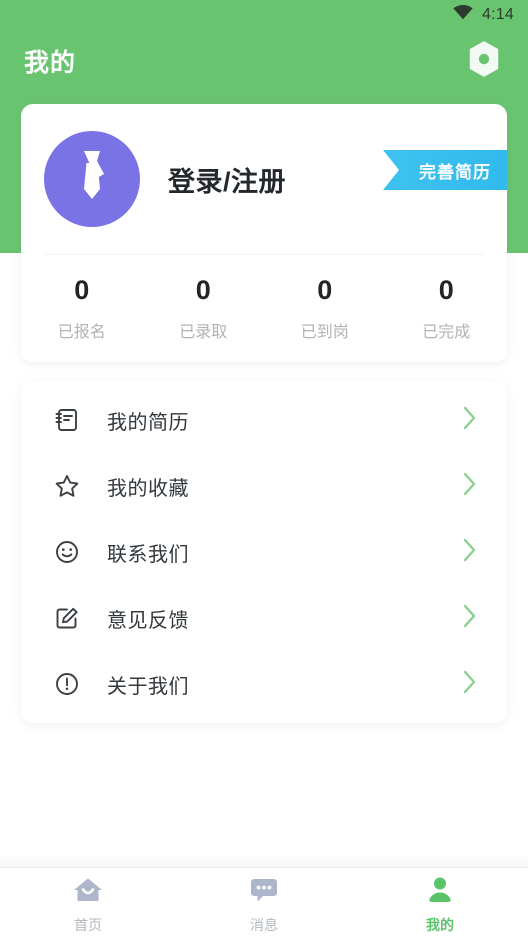  I want to click on bottom-tab-bar: 首页 消息 我的, so click(264, 905).